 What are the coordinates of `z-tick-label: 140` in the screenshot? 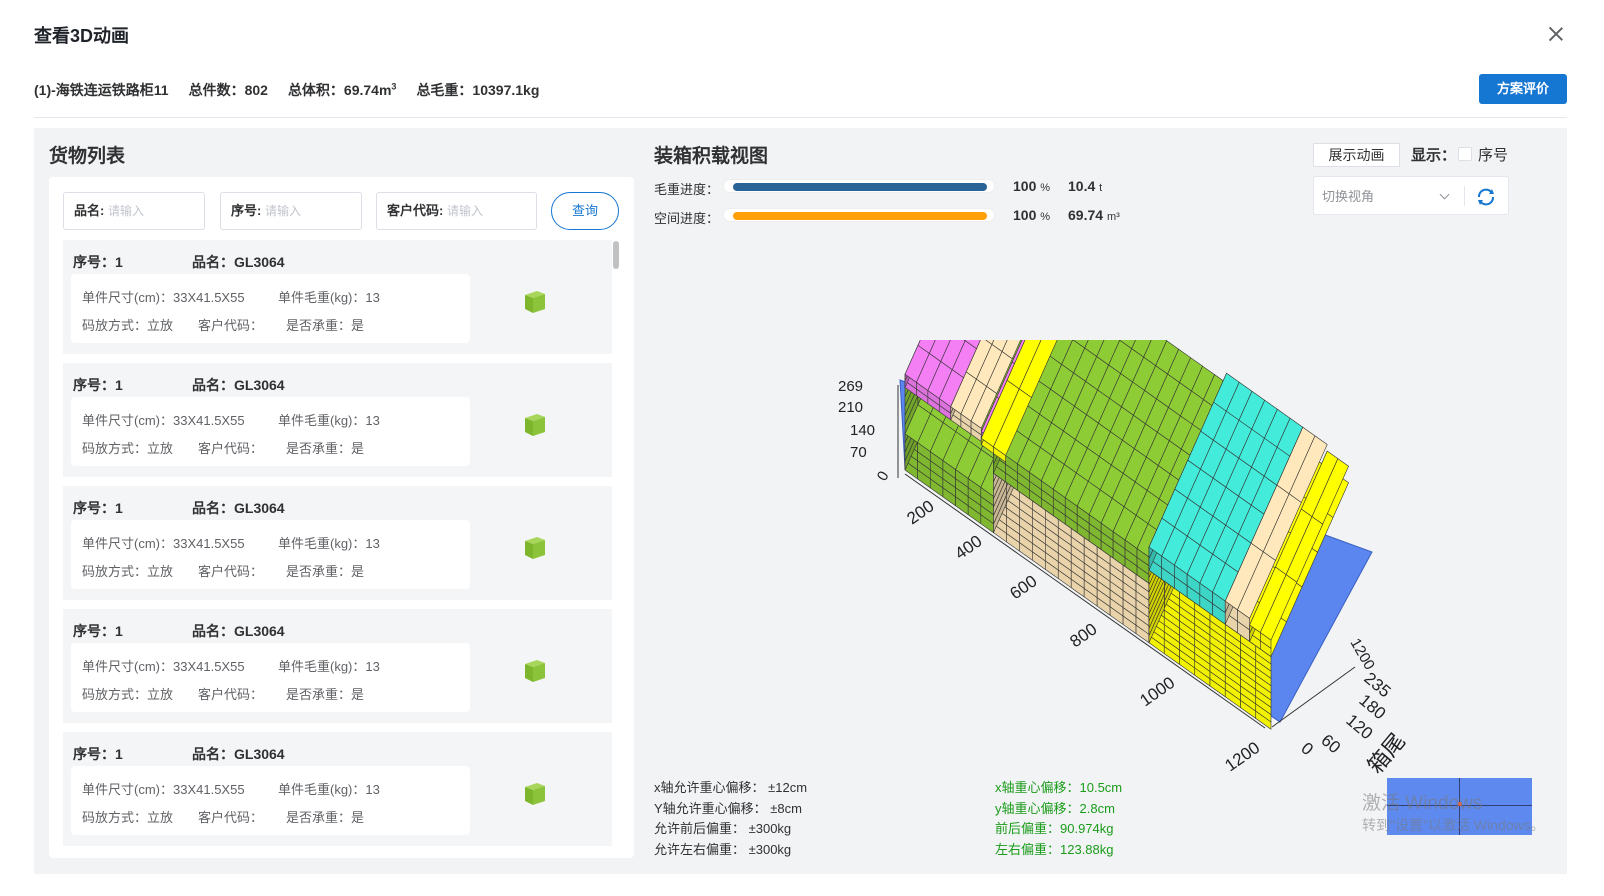 It's located at (862, 430).